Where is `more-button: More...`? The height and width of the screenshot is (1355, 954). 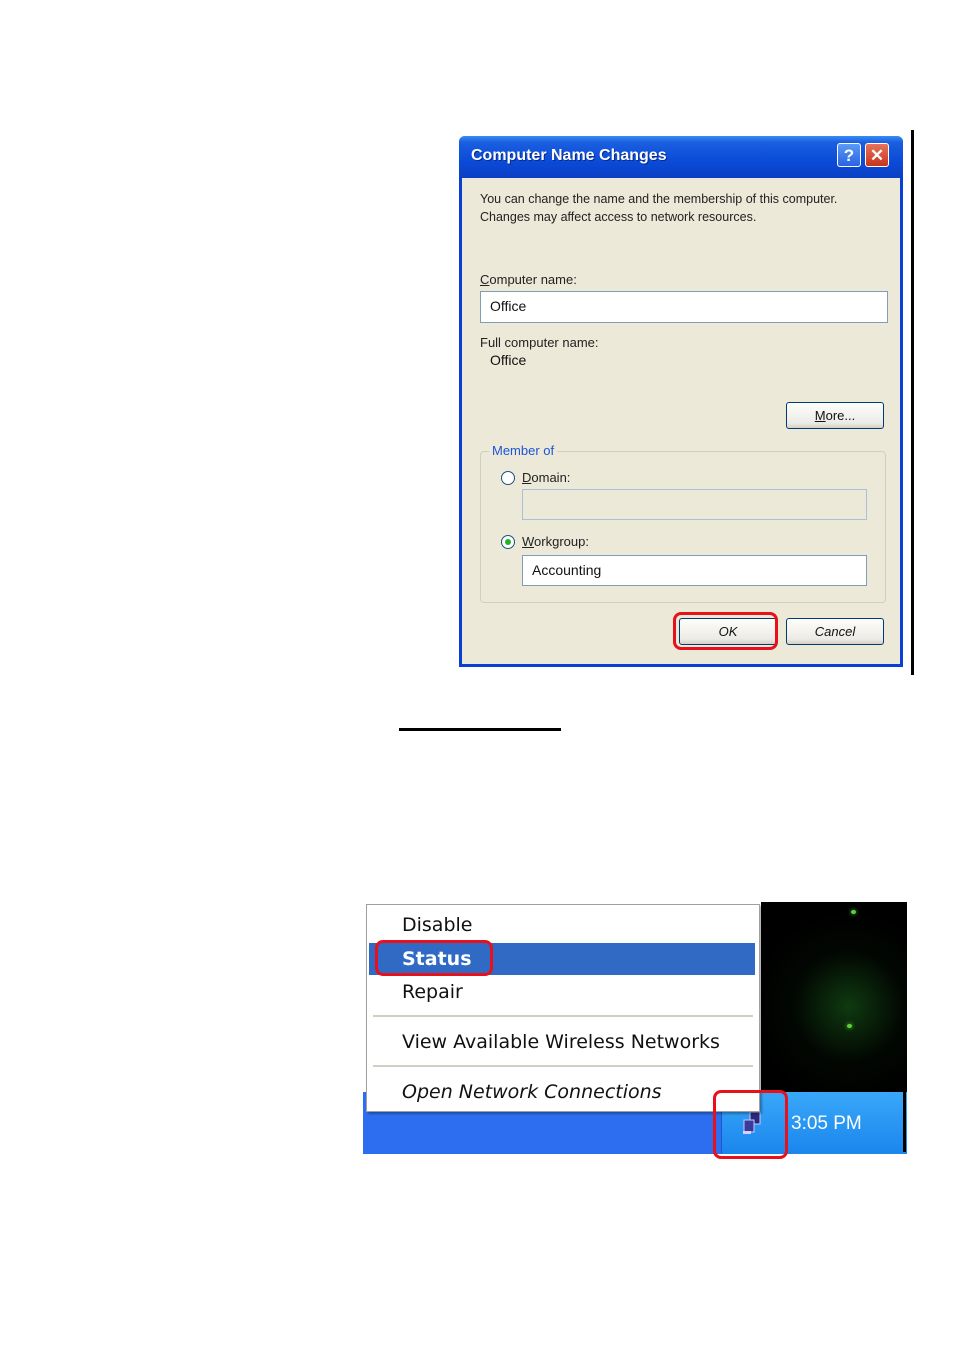 more-button: More... is located at coordinates (835, 415).